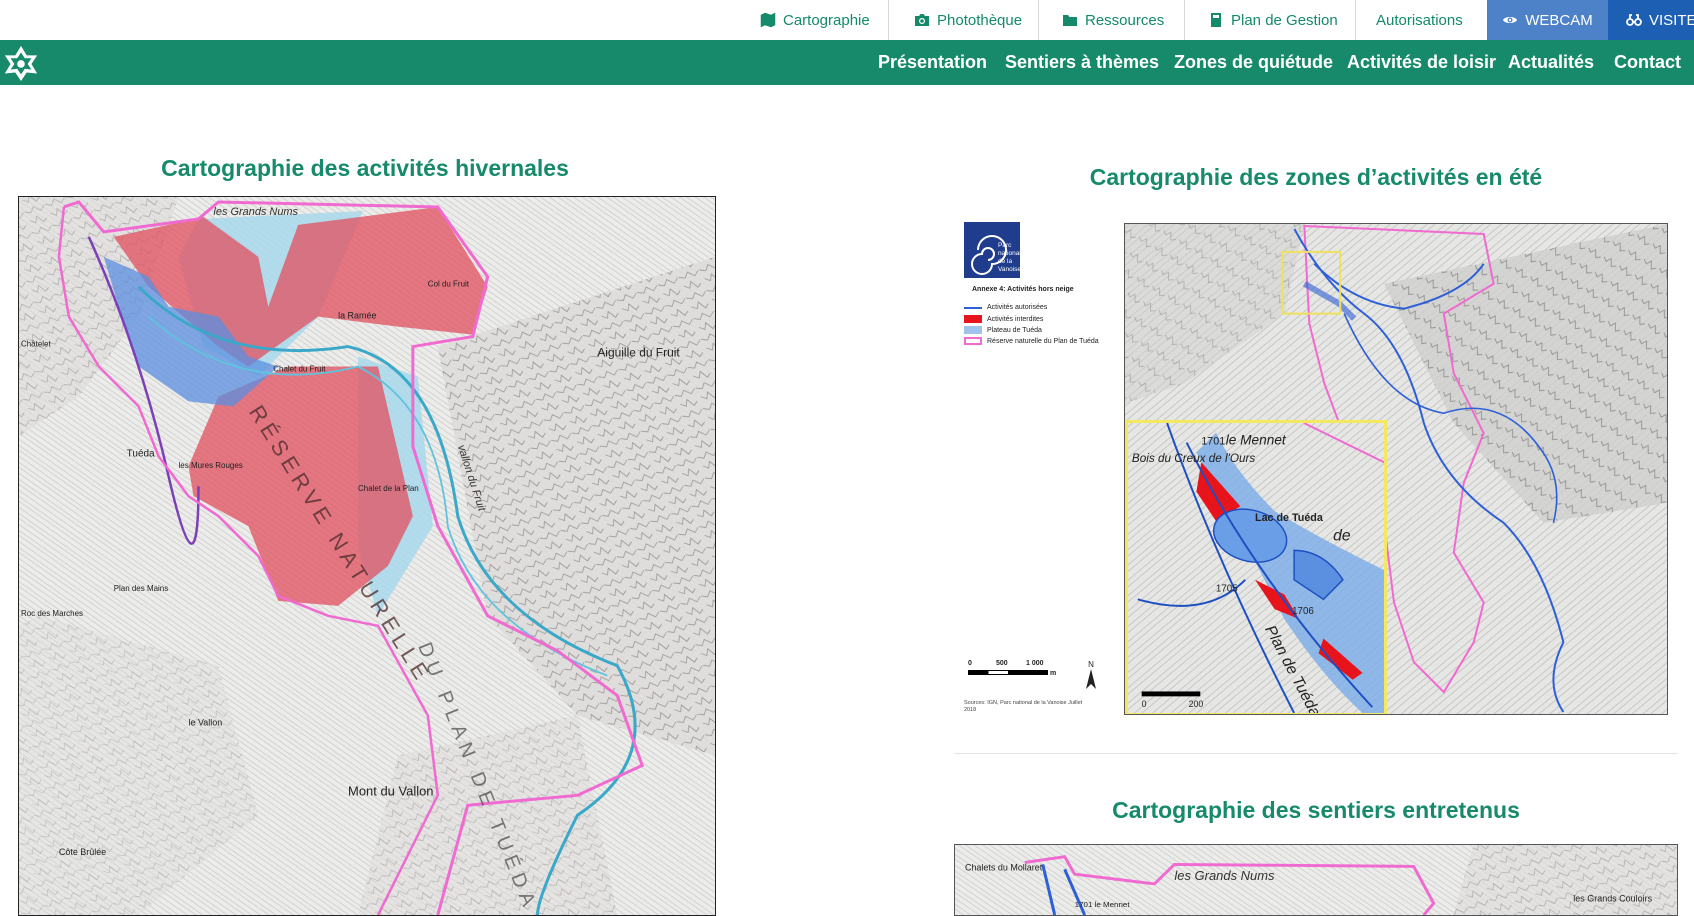 Image resolution: width=1694 pixels, height=916 pixels. I want to click on utility-link-ressources: Ressources, so click(1113, 20).